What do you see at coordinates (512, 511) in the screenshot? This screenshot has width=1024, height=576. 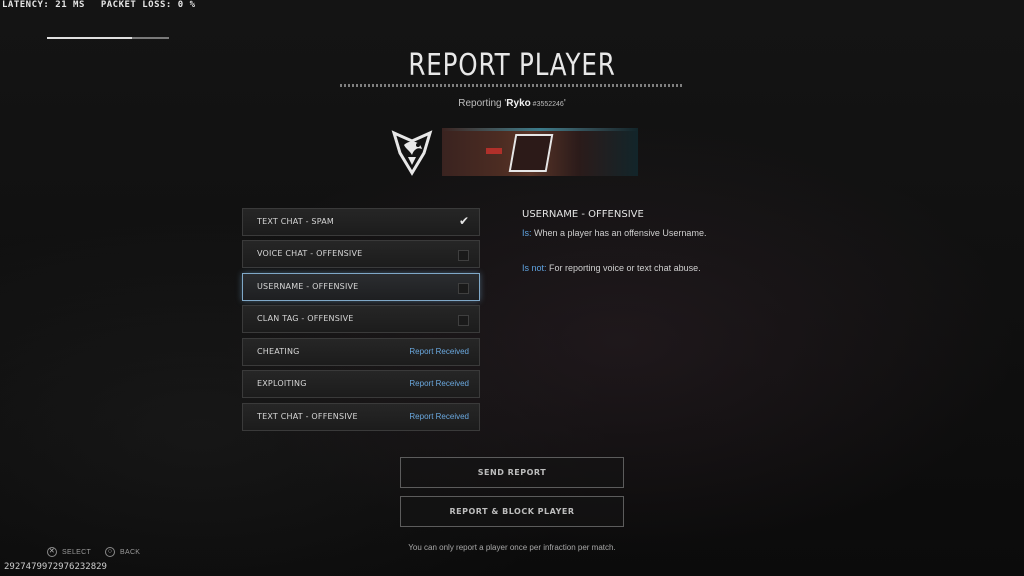 I see `report-and-block-button: REPORT & BLOCK PLAYER` at bounding box center [512, 511].